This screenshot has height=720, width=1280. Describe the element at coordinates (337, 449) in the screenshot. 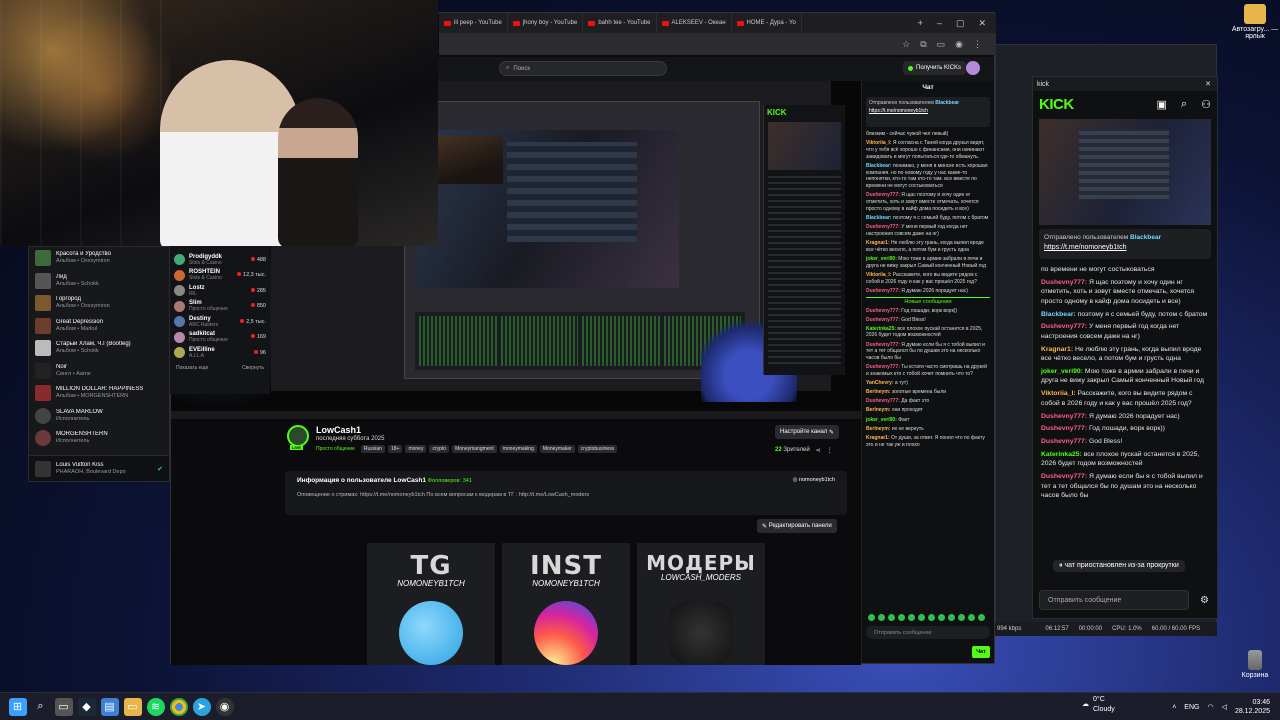

I see `category-link: Просто общение` at that location.